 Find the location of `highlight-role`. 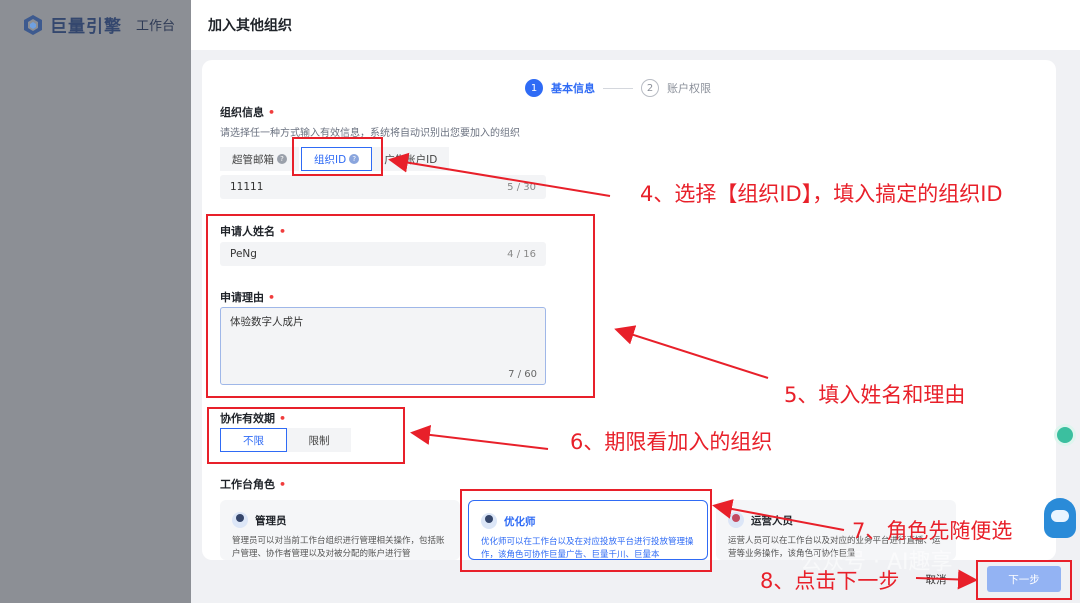

highlight-role is located at coordinates (586, 530).